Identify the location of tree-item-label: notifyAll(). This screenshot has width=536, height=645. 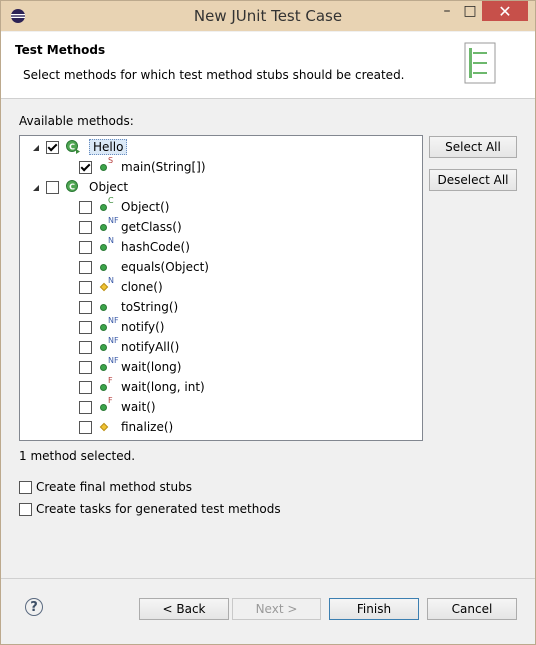
(150, 347).